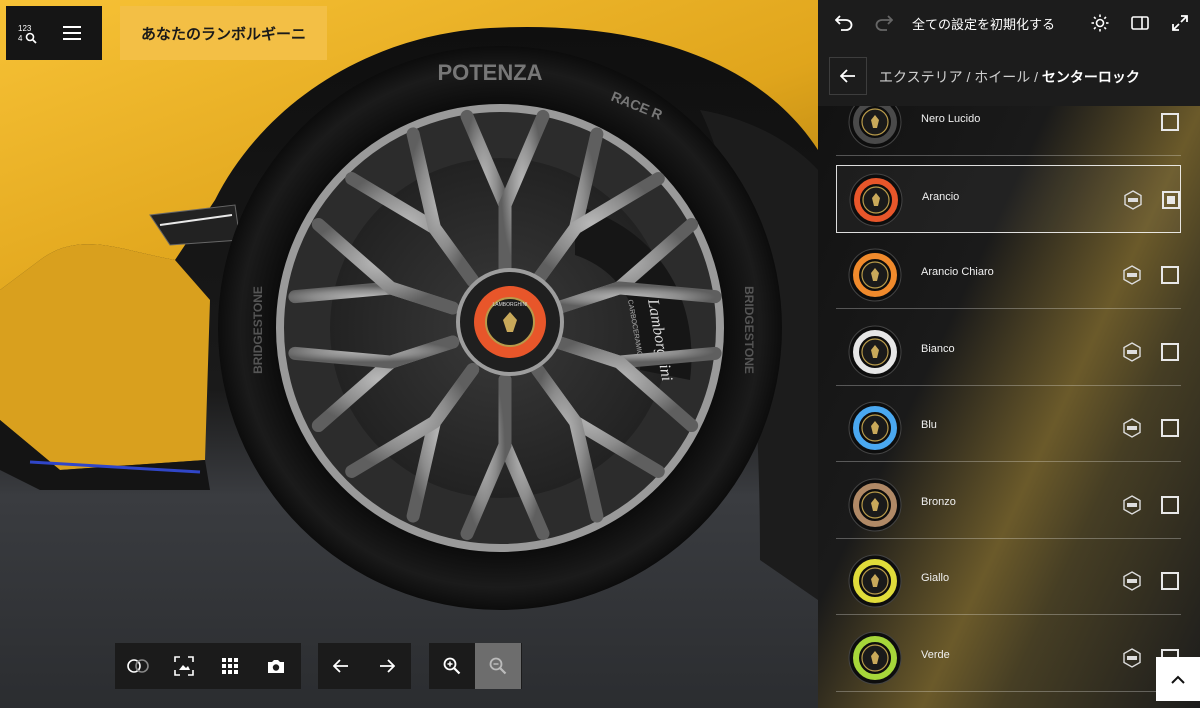  I want to click on breadcrumb: エクステリア / ホイール / センターロック, so click(1009, 77).